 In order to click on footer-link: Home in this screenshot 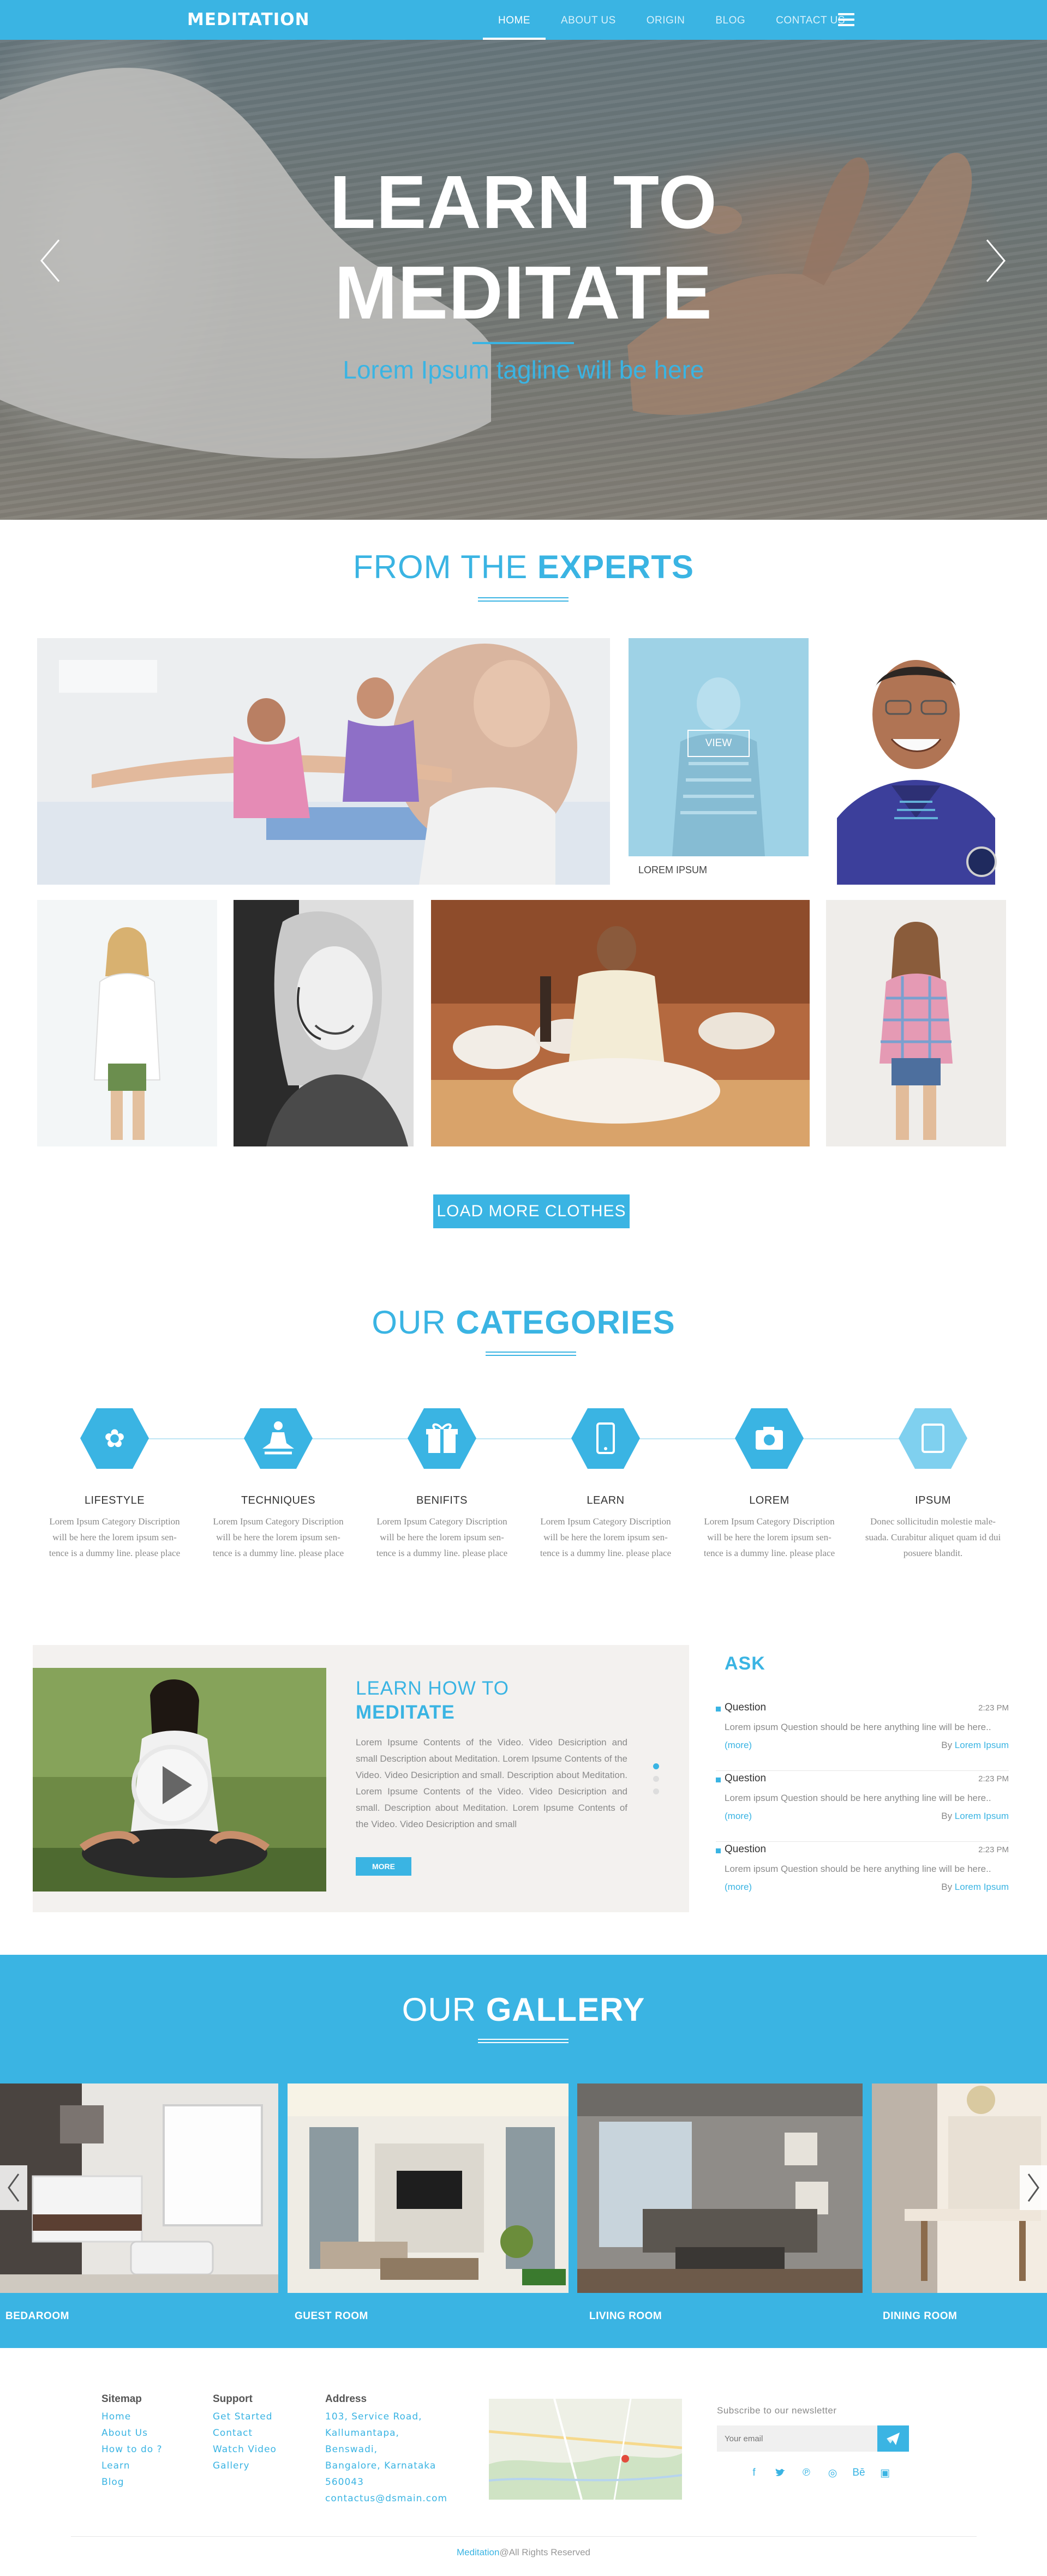, I will do `click(132, 2417)`.